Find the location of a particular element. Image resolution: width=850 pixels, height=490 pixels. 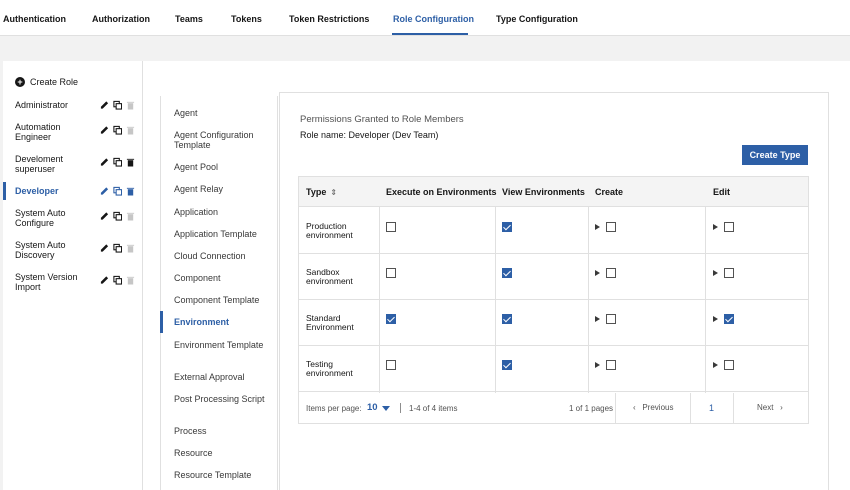

next-page-button: Next › is located at coordinates (770, 407).